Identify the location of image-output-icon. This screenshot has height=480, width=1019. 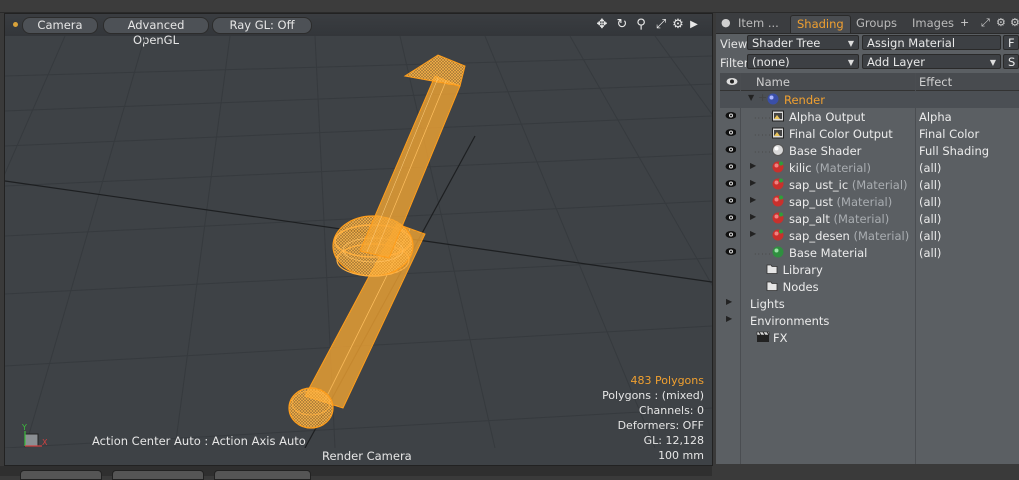
(778, 116).